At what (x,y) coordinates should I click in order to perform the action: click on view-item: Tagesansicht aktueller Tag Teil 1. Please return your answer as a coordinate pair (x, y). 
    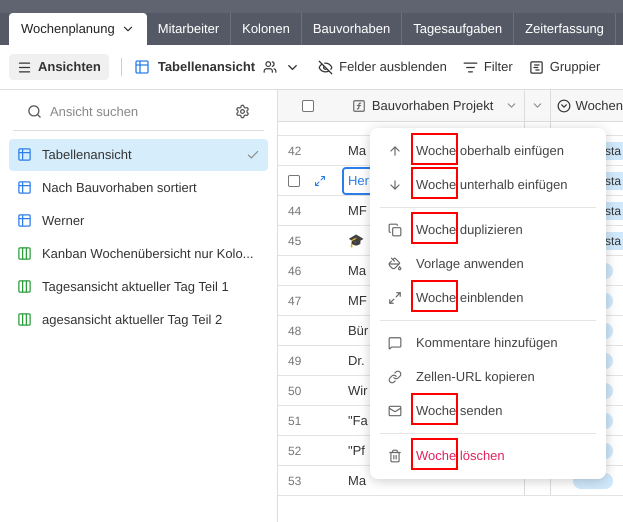
    Looking at the image, I should click on (138, 286).